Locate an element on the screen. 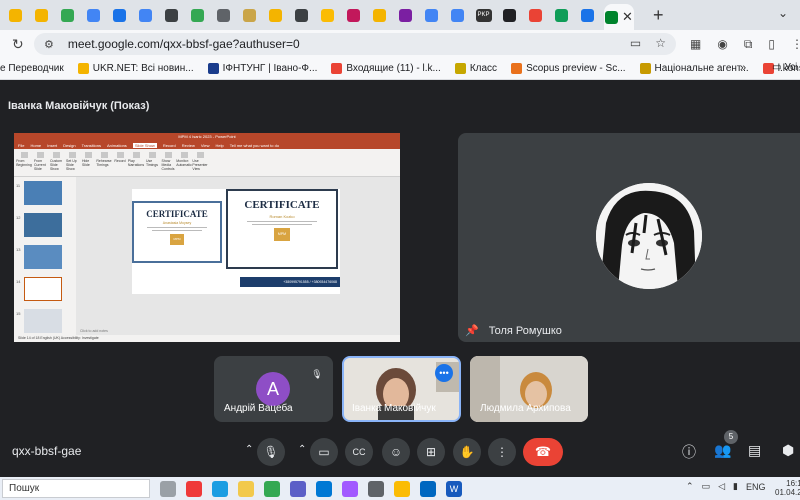  ribbon-button: From Current Slide is located at coordinates (40, 162).